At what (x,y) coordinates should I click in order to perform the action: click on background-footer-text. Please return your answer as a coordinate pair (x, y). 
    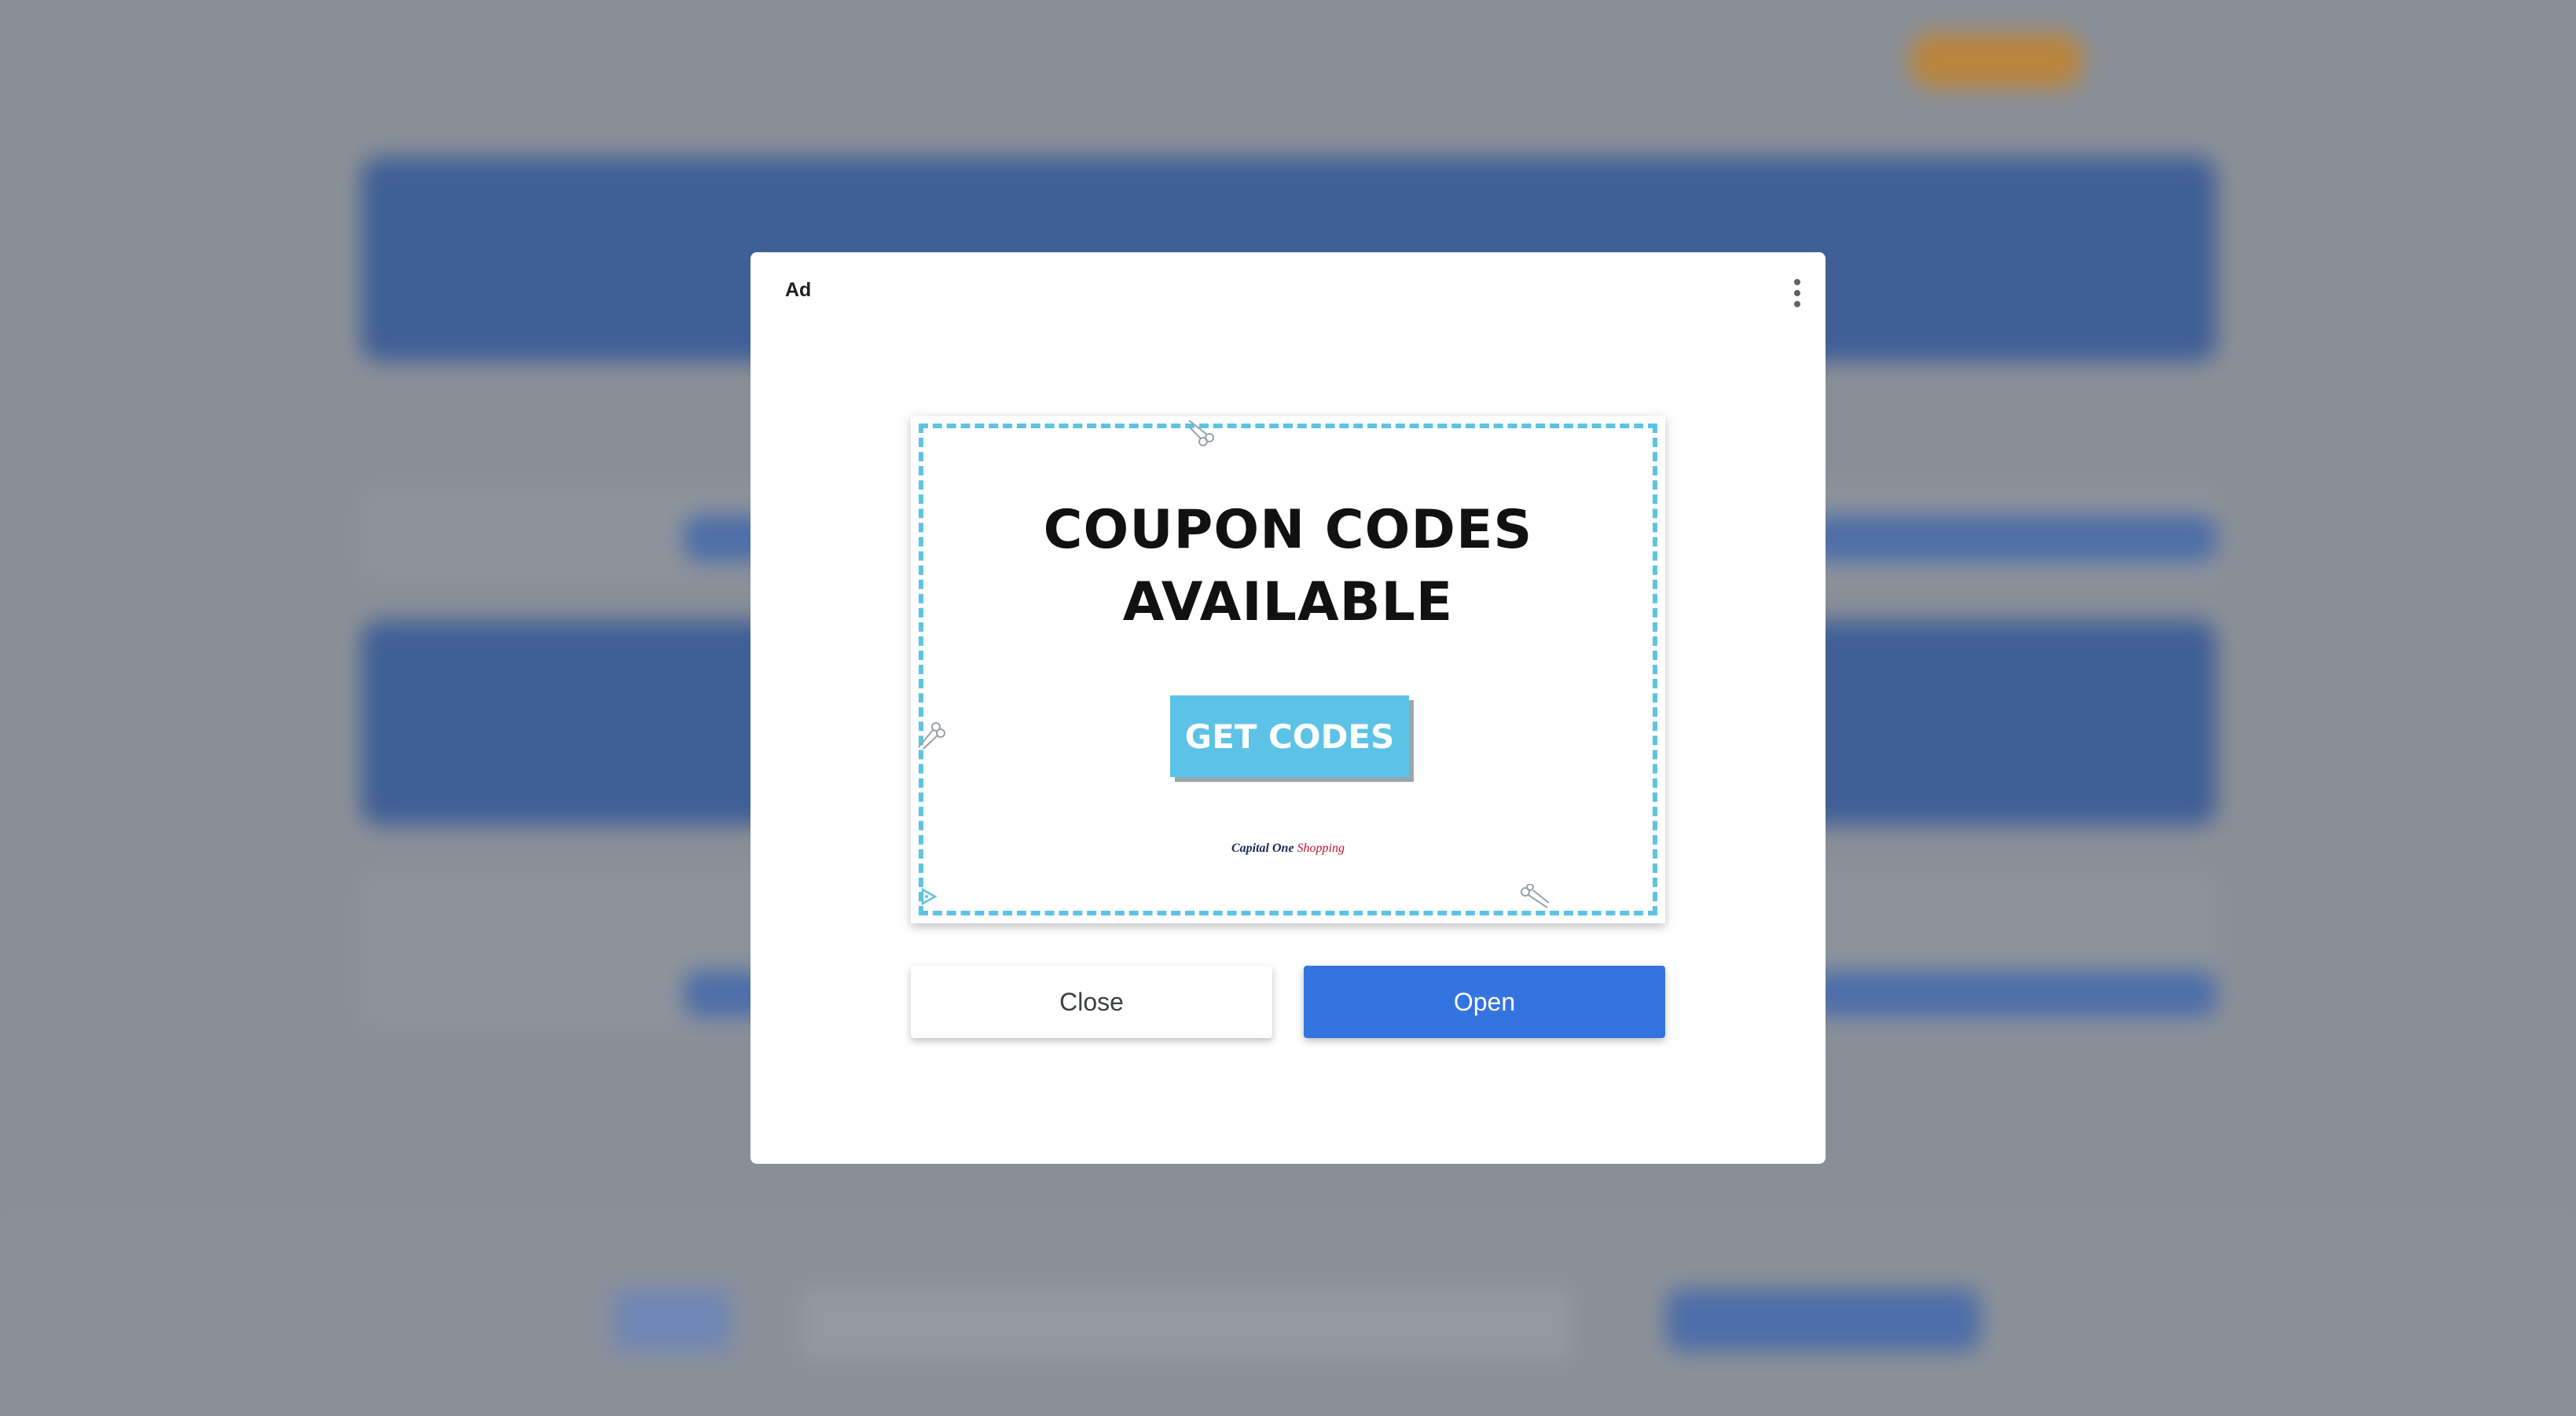
    Looking at the image, I should click on (1187, 1324).